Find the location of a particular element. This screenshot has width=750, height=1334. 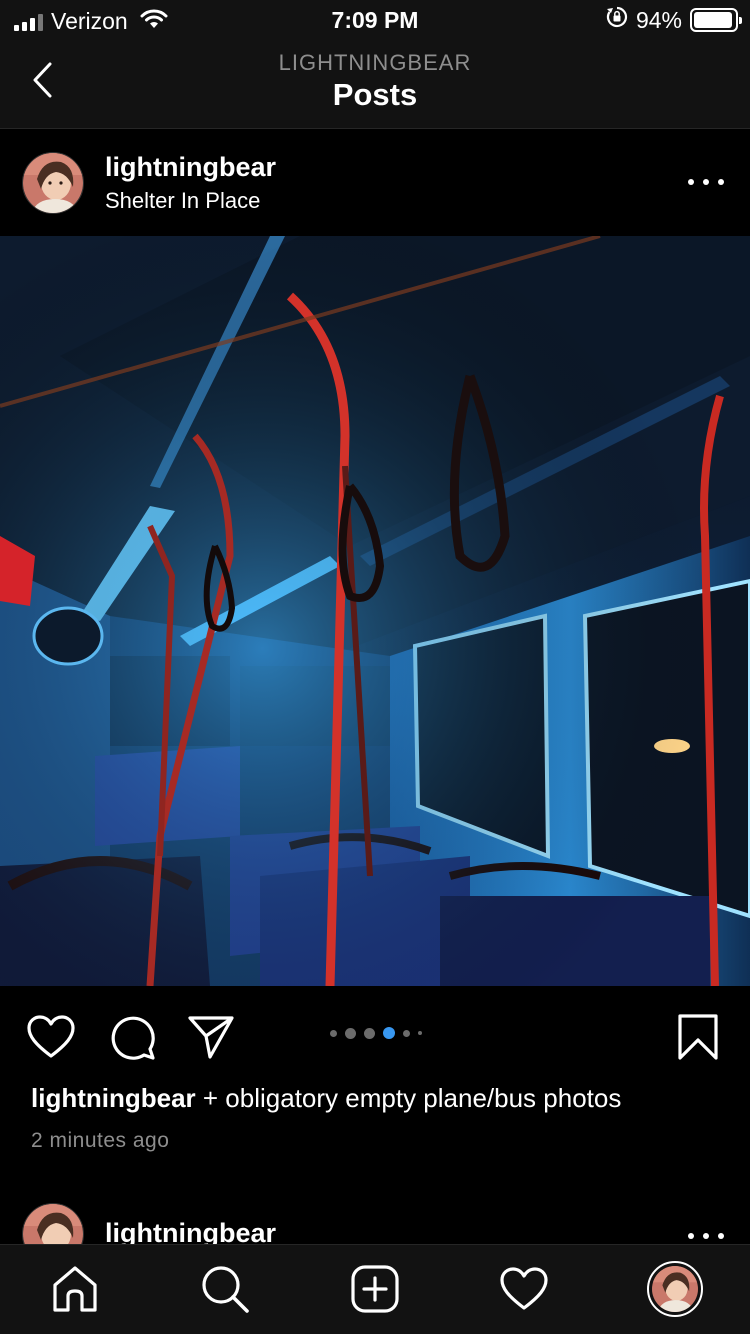

tab-search is located at coordinates (225, 1289).